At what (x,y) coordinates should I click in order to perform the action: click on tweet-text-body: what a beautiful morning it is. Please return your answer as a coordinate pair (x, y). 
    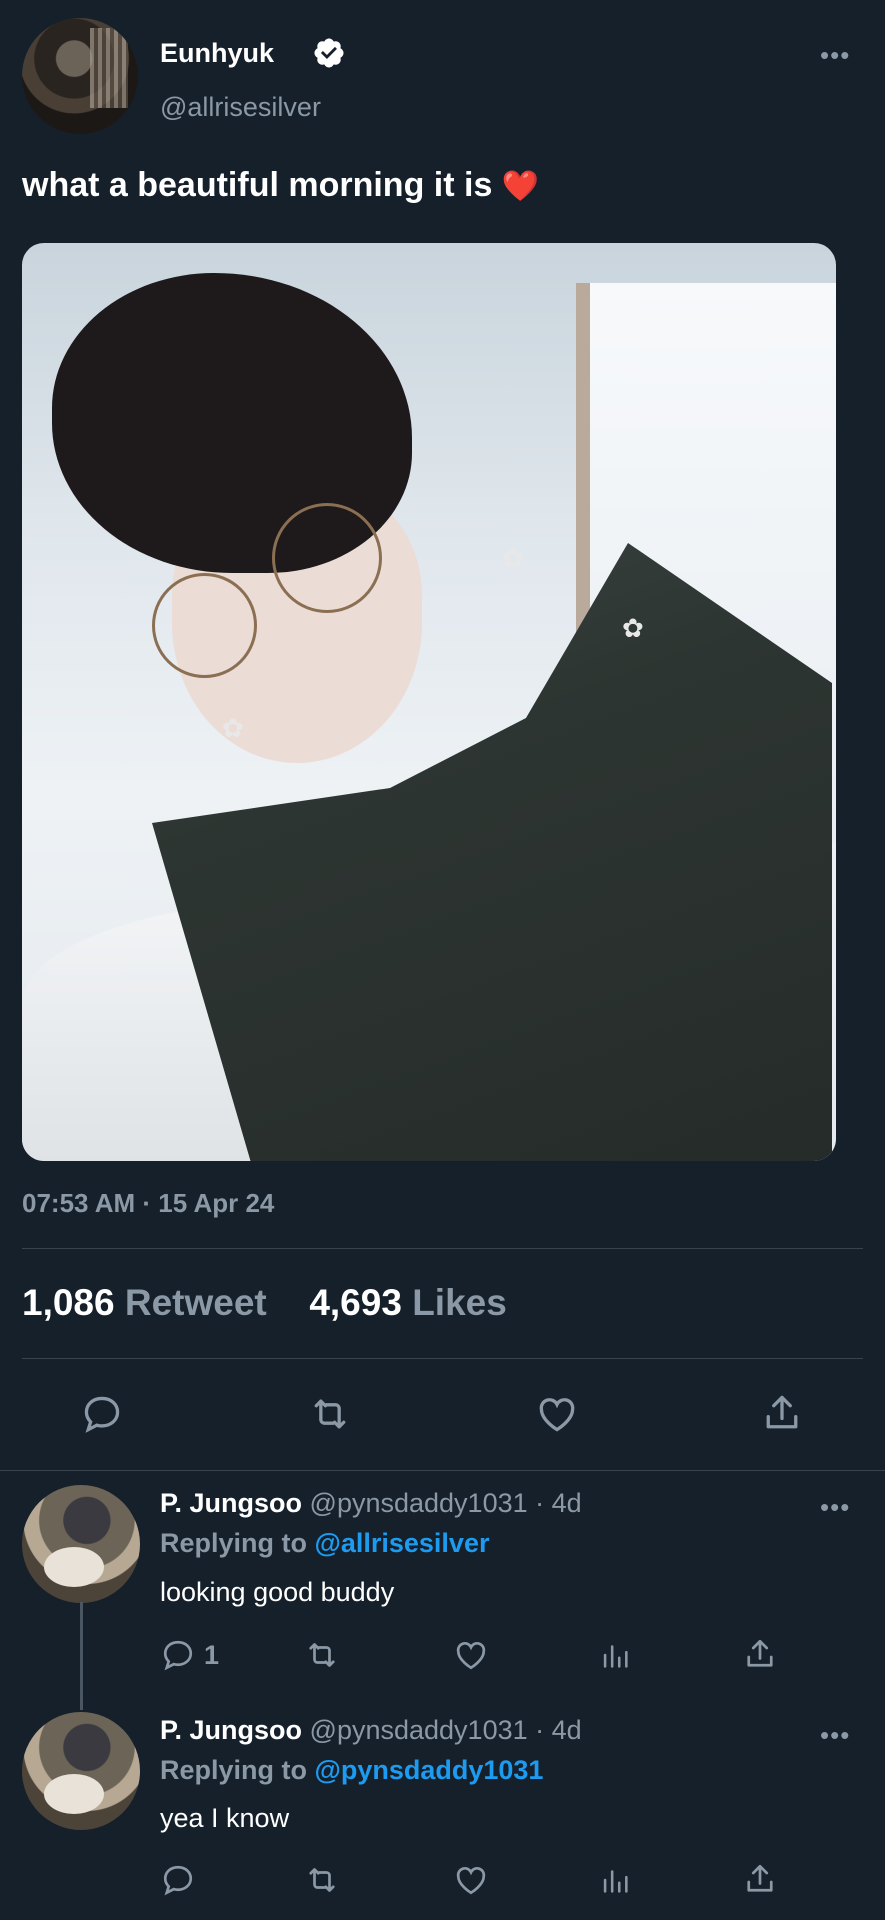
    Looking at the image, I should click on (257, 185).